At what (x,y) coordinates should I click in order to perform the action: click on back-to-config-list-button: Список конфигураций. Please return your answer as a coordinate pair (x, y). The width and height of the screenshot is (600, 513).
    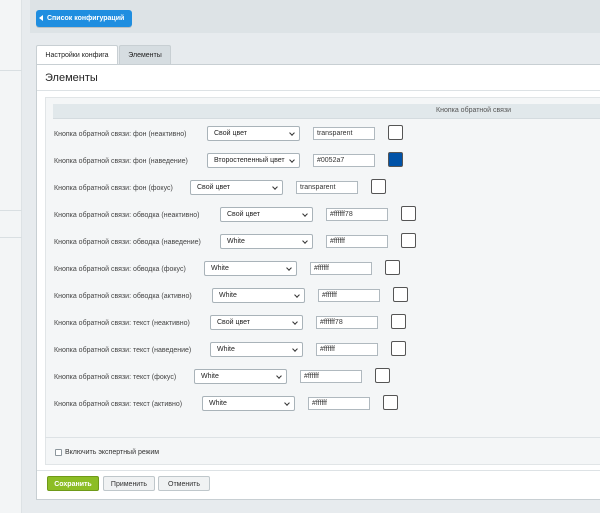
    Looking at the image, I should click on (84, 18).